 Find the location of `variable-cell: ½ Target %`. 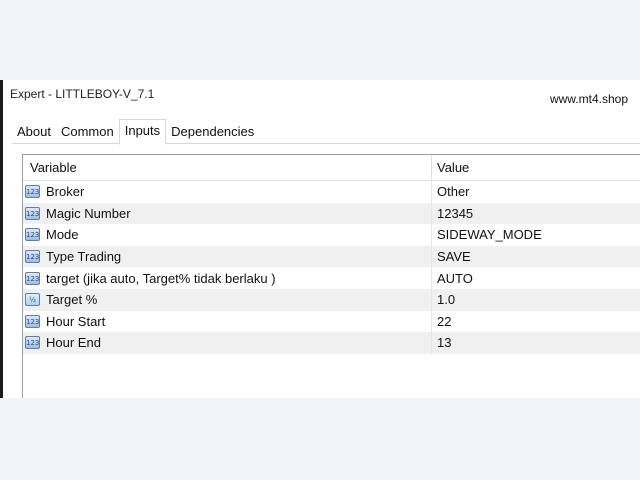

variable-cell: ½ Target % is located at coordinates (227, 300).